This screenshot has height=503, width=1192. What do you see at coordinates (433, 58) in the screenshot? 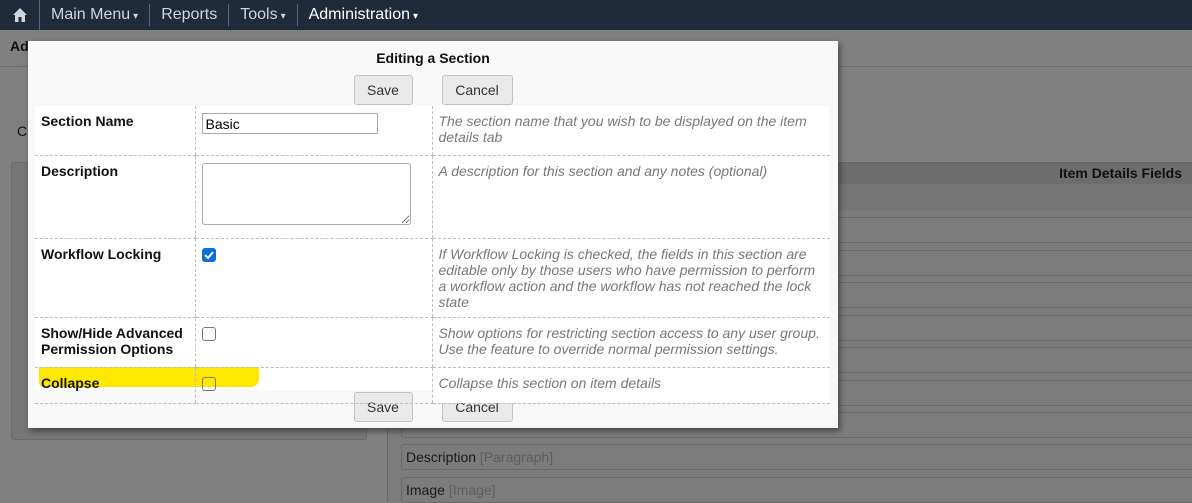
I see `dialog-title: Editing a Section` at bounding box center [433, 58].